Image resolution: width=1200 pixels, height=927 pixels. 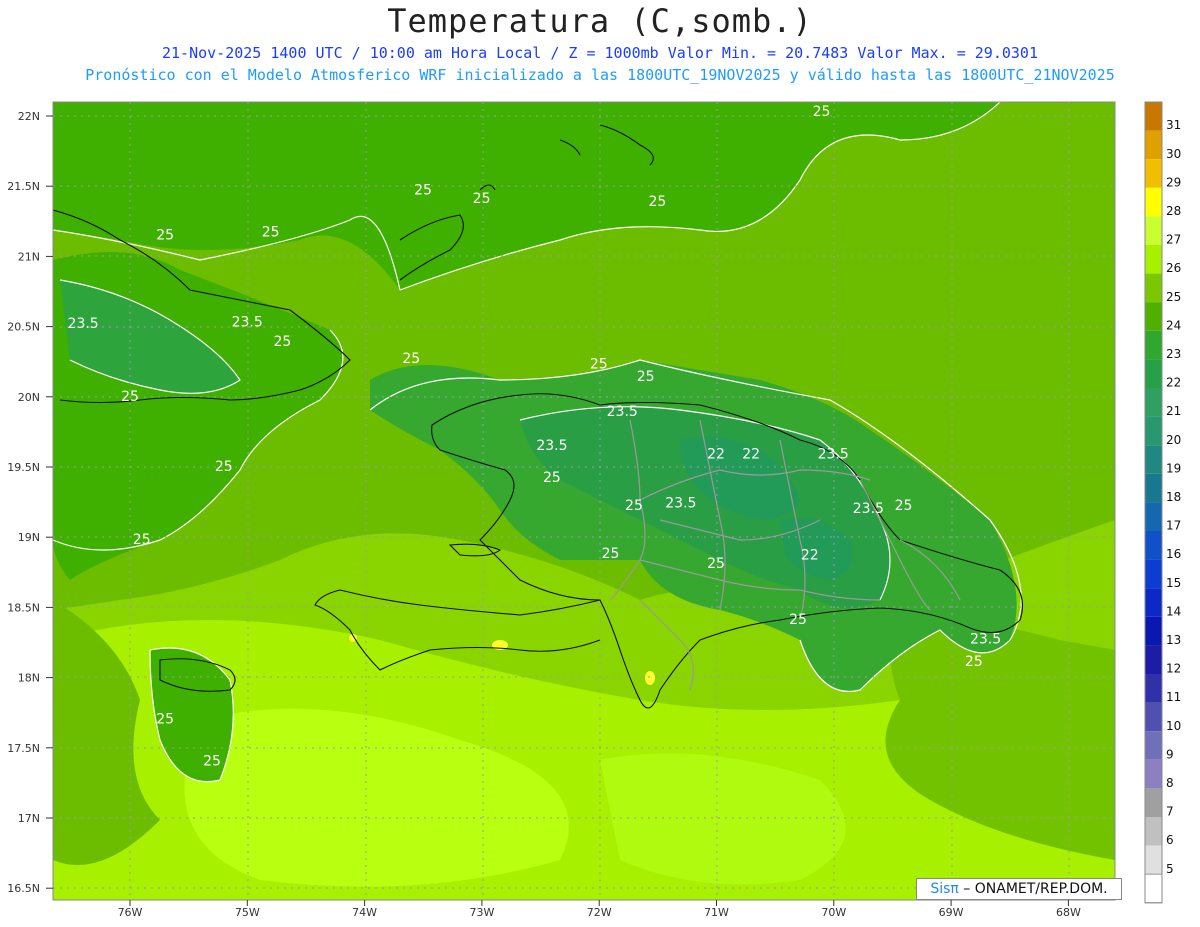 I want to click on lat-label: 20N, so click(x=29, y=397).